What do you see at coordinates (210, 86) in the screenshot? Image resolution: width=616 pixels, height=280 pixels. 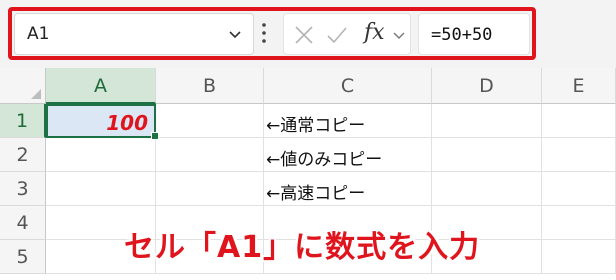 I see `column-header-b: B` at bounding box center [210, 86].